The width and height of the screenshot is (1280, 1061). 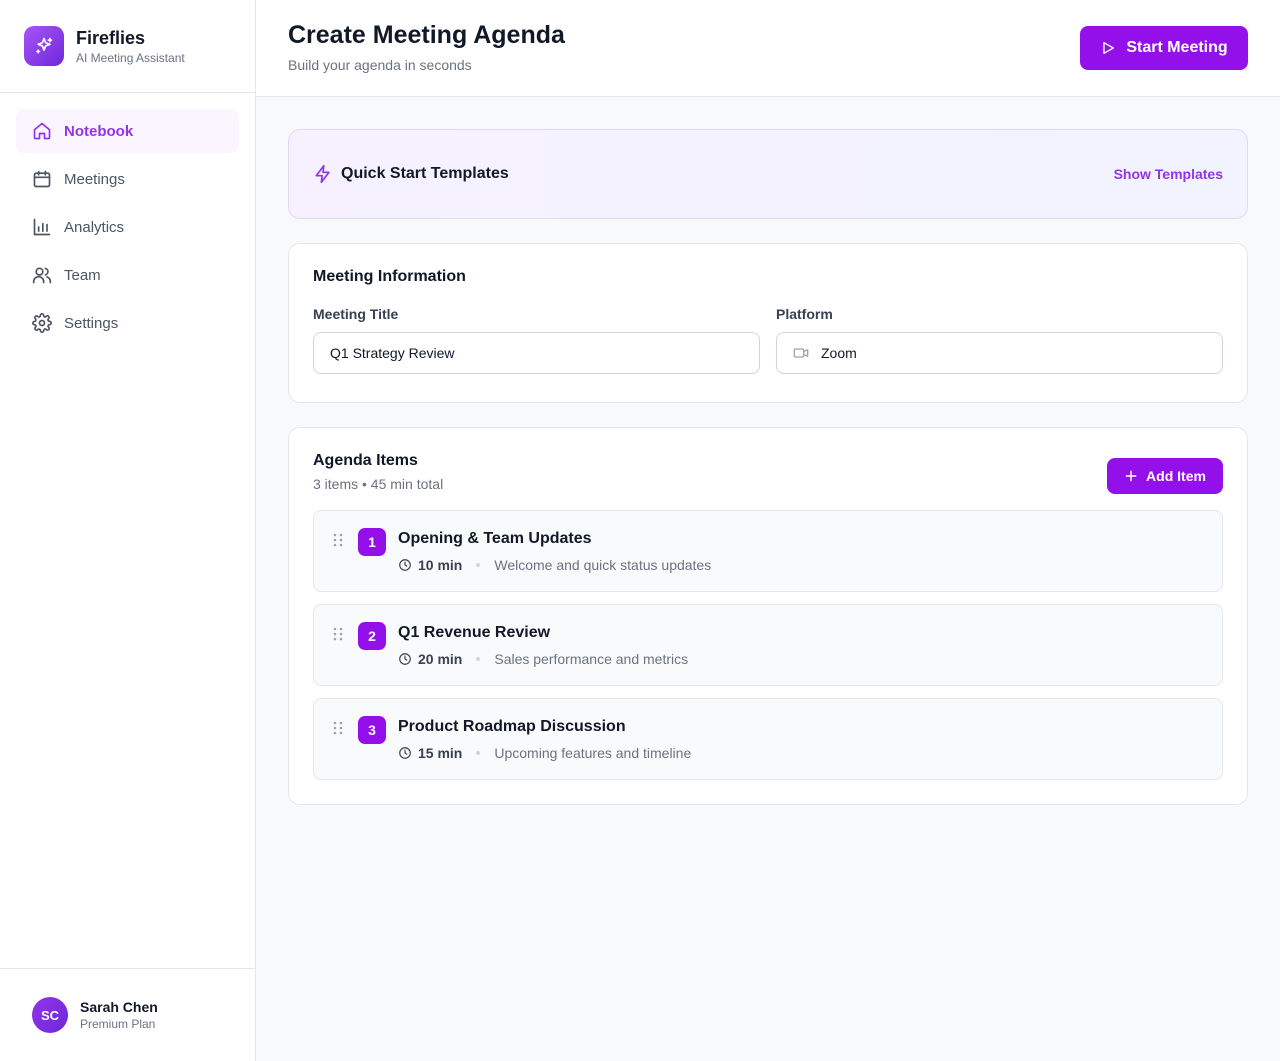 I want to click on play-icon, so click(x=1108, y=48).